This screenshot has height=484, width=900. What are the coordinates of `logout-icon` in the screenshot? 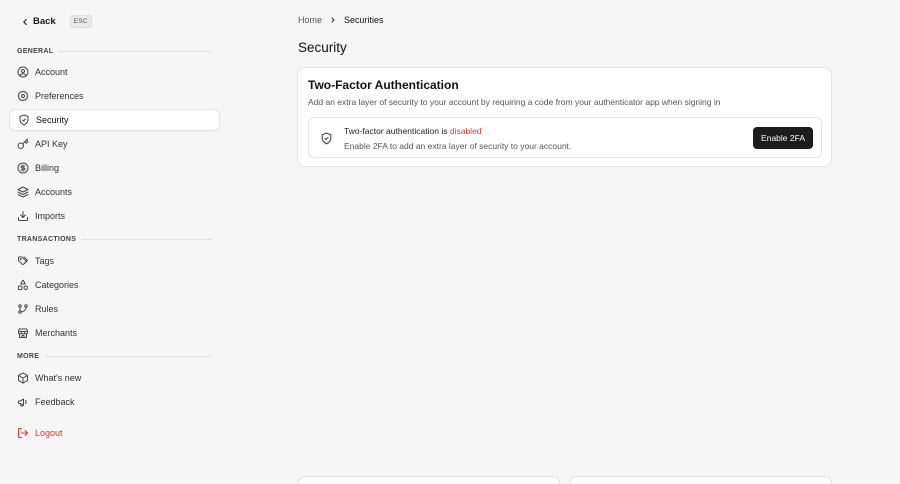 It's located at (23, 433).